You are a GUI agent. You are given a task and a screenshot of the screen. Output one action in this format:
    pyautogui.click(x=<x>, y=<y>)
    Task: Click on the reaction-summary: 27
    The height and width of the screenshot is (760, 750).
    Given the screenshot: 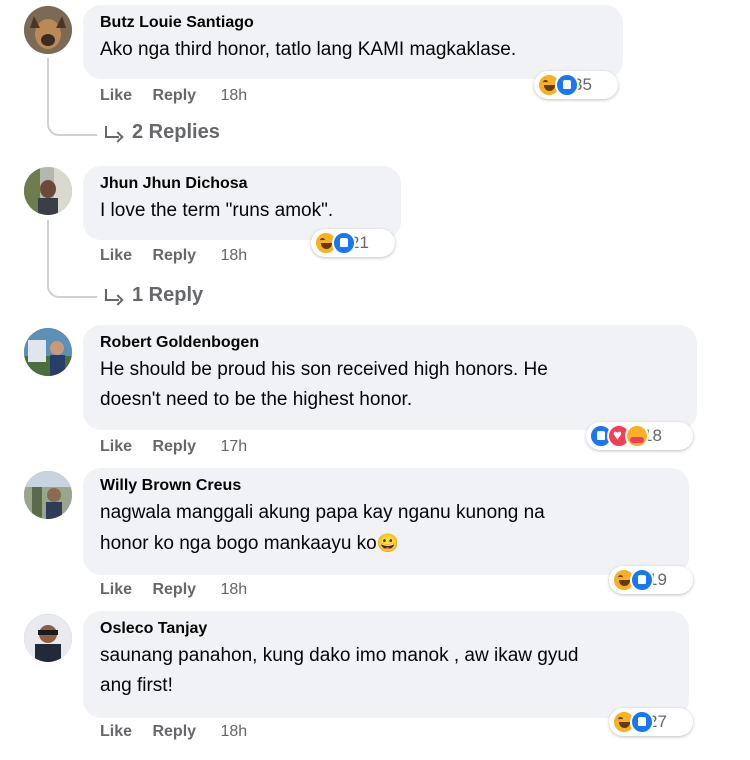 What is the action you would take?
    pyautogui.click(x=651, y=722)
    